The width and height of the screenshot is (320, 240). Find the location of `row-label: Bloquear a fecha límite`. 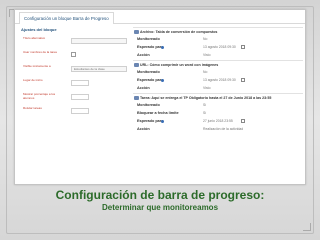

row-label: Bloquear a fecha límite is located at coordinates (158, 113).